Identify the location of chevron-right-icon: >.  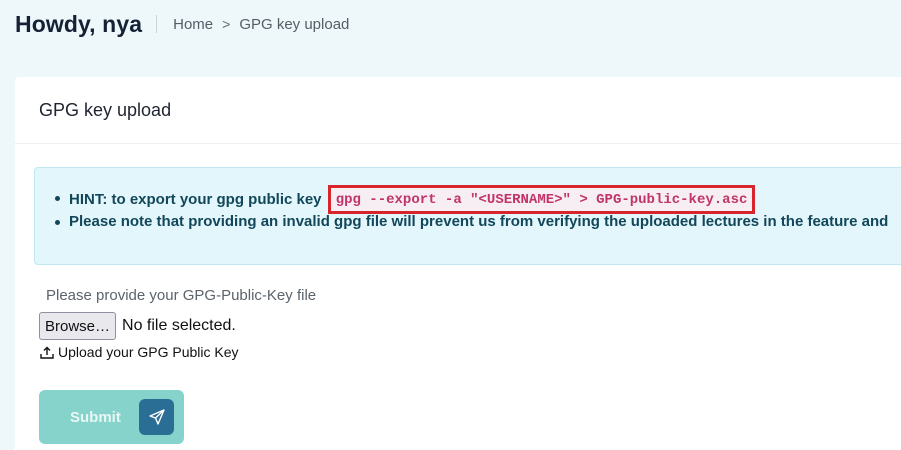
(226, 24).